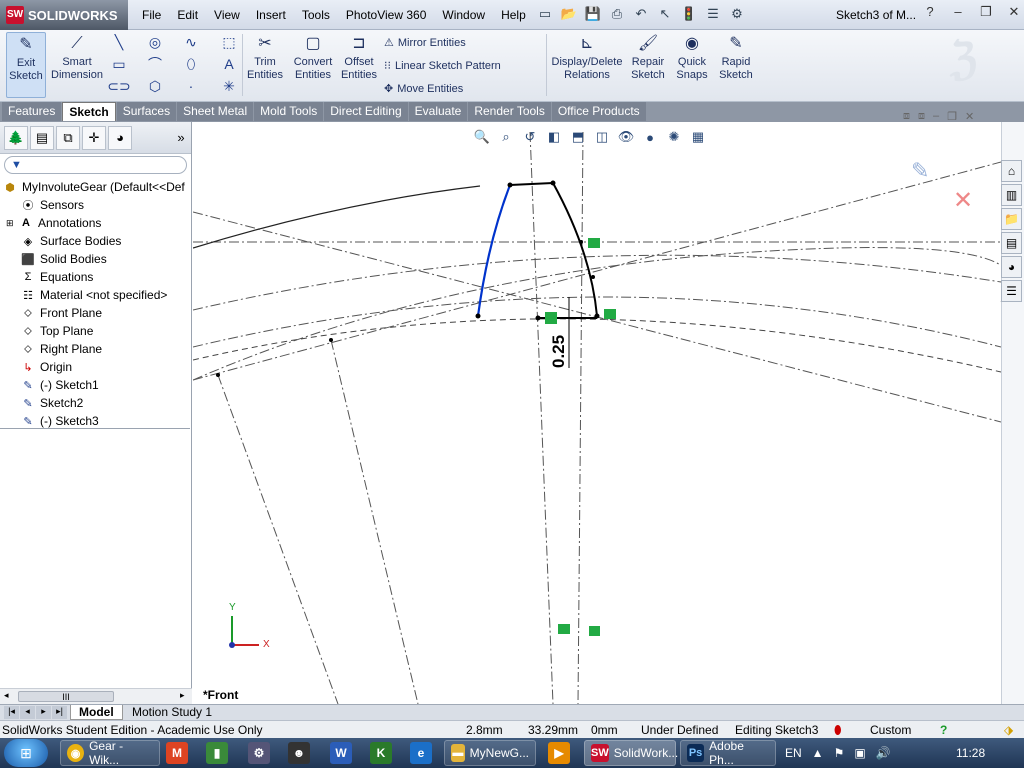 The image size is (1024, 768). What do you see at coordinates (578, 137) in the screenshot?
I see `view-orientation-icon: ⬒` at bounding box center [578, 137].